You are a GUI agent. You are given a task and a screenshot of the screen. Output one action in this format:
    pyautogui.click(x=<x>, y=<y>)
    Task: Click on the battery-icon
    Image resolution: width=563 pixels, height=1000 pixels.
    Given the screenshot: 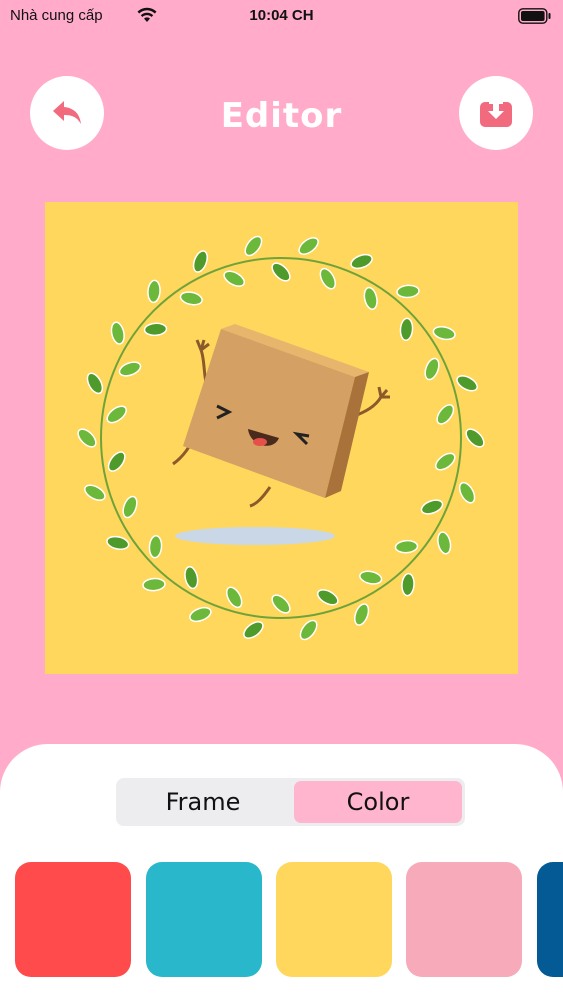 What is the action you would take?
    pyautogui.click(x=534, y=16)
    